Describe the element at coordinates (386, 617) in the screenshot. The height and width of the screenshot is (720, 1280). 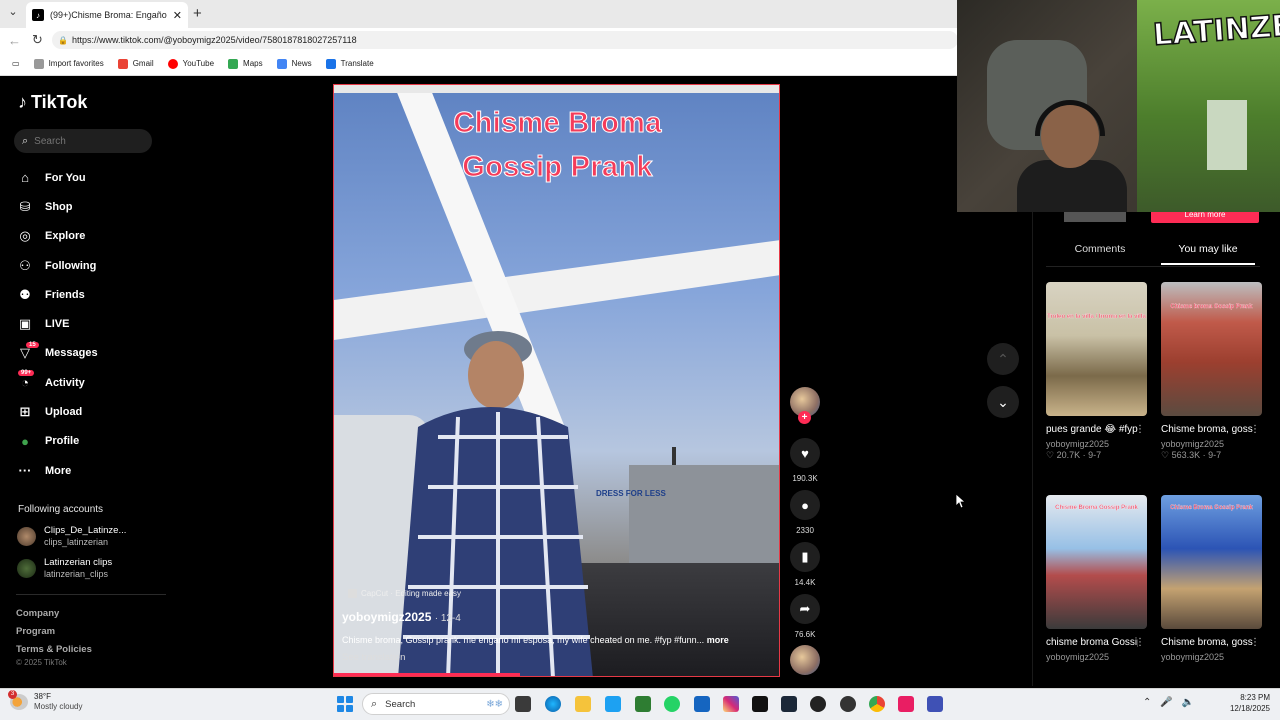
I see `author-name: yoboymigz2025` at that location.